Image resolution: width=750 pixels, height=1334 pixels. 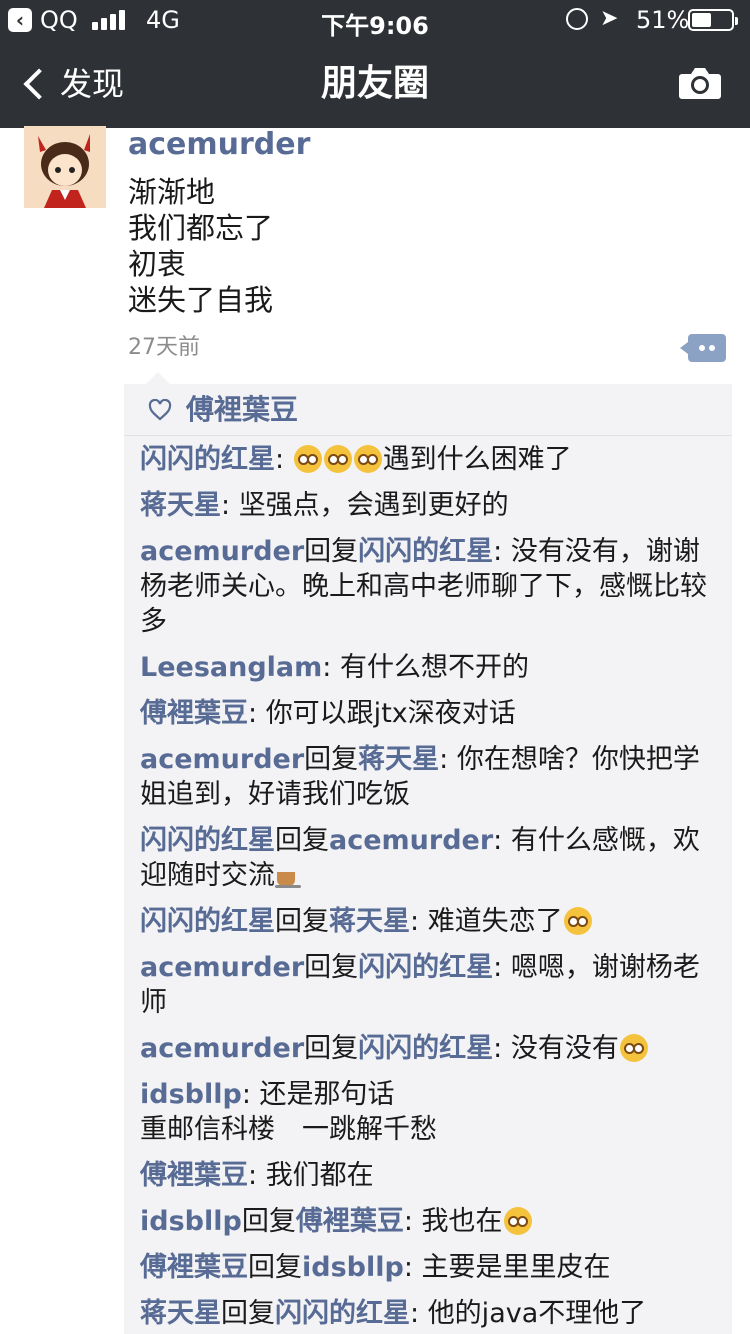 I want to click on post-line: 渐渐地, so click(x=172, y=192).